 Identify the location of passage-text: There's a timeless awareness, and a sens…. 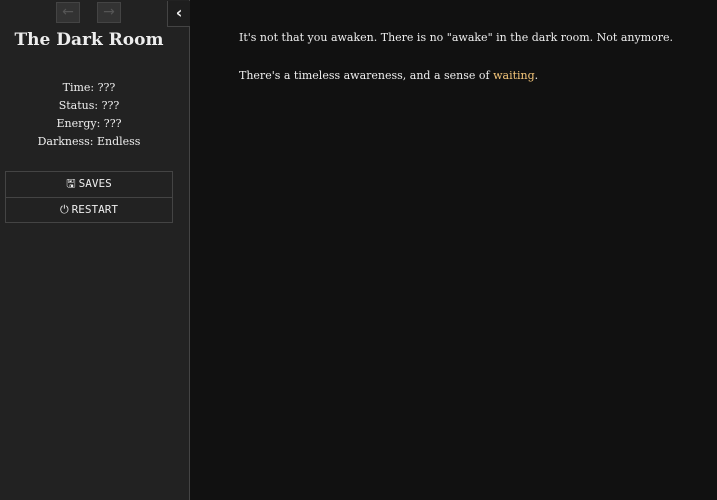
(366, 75).